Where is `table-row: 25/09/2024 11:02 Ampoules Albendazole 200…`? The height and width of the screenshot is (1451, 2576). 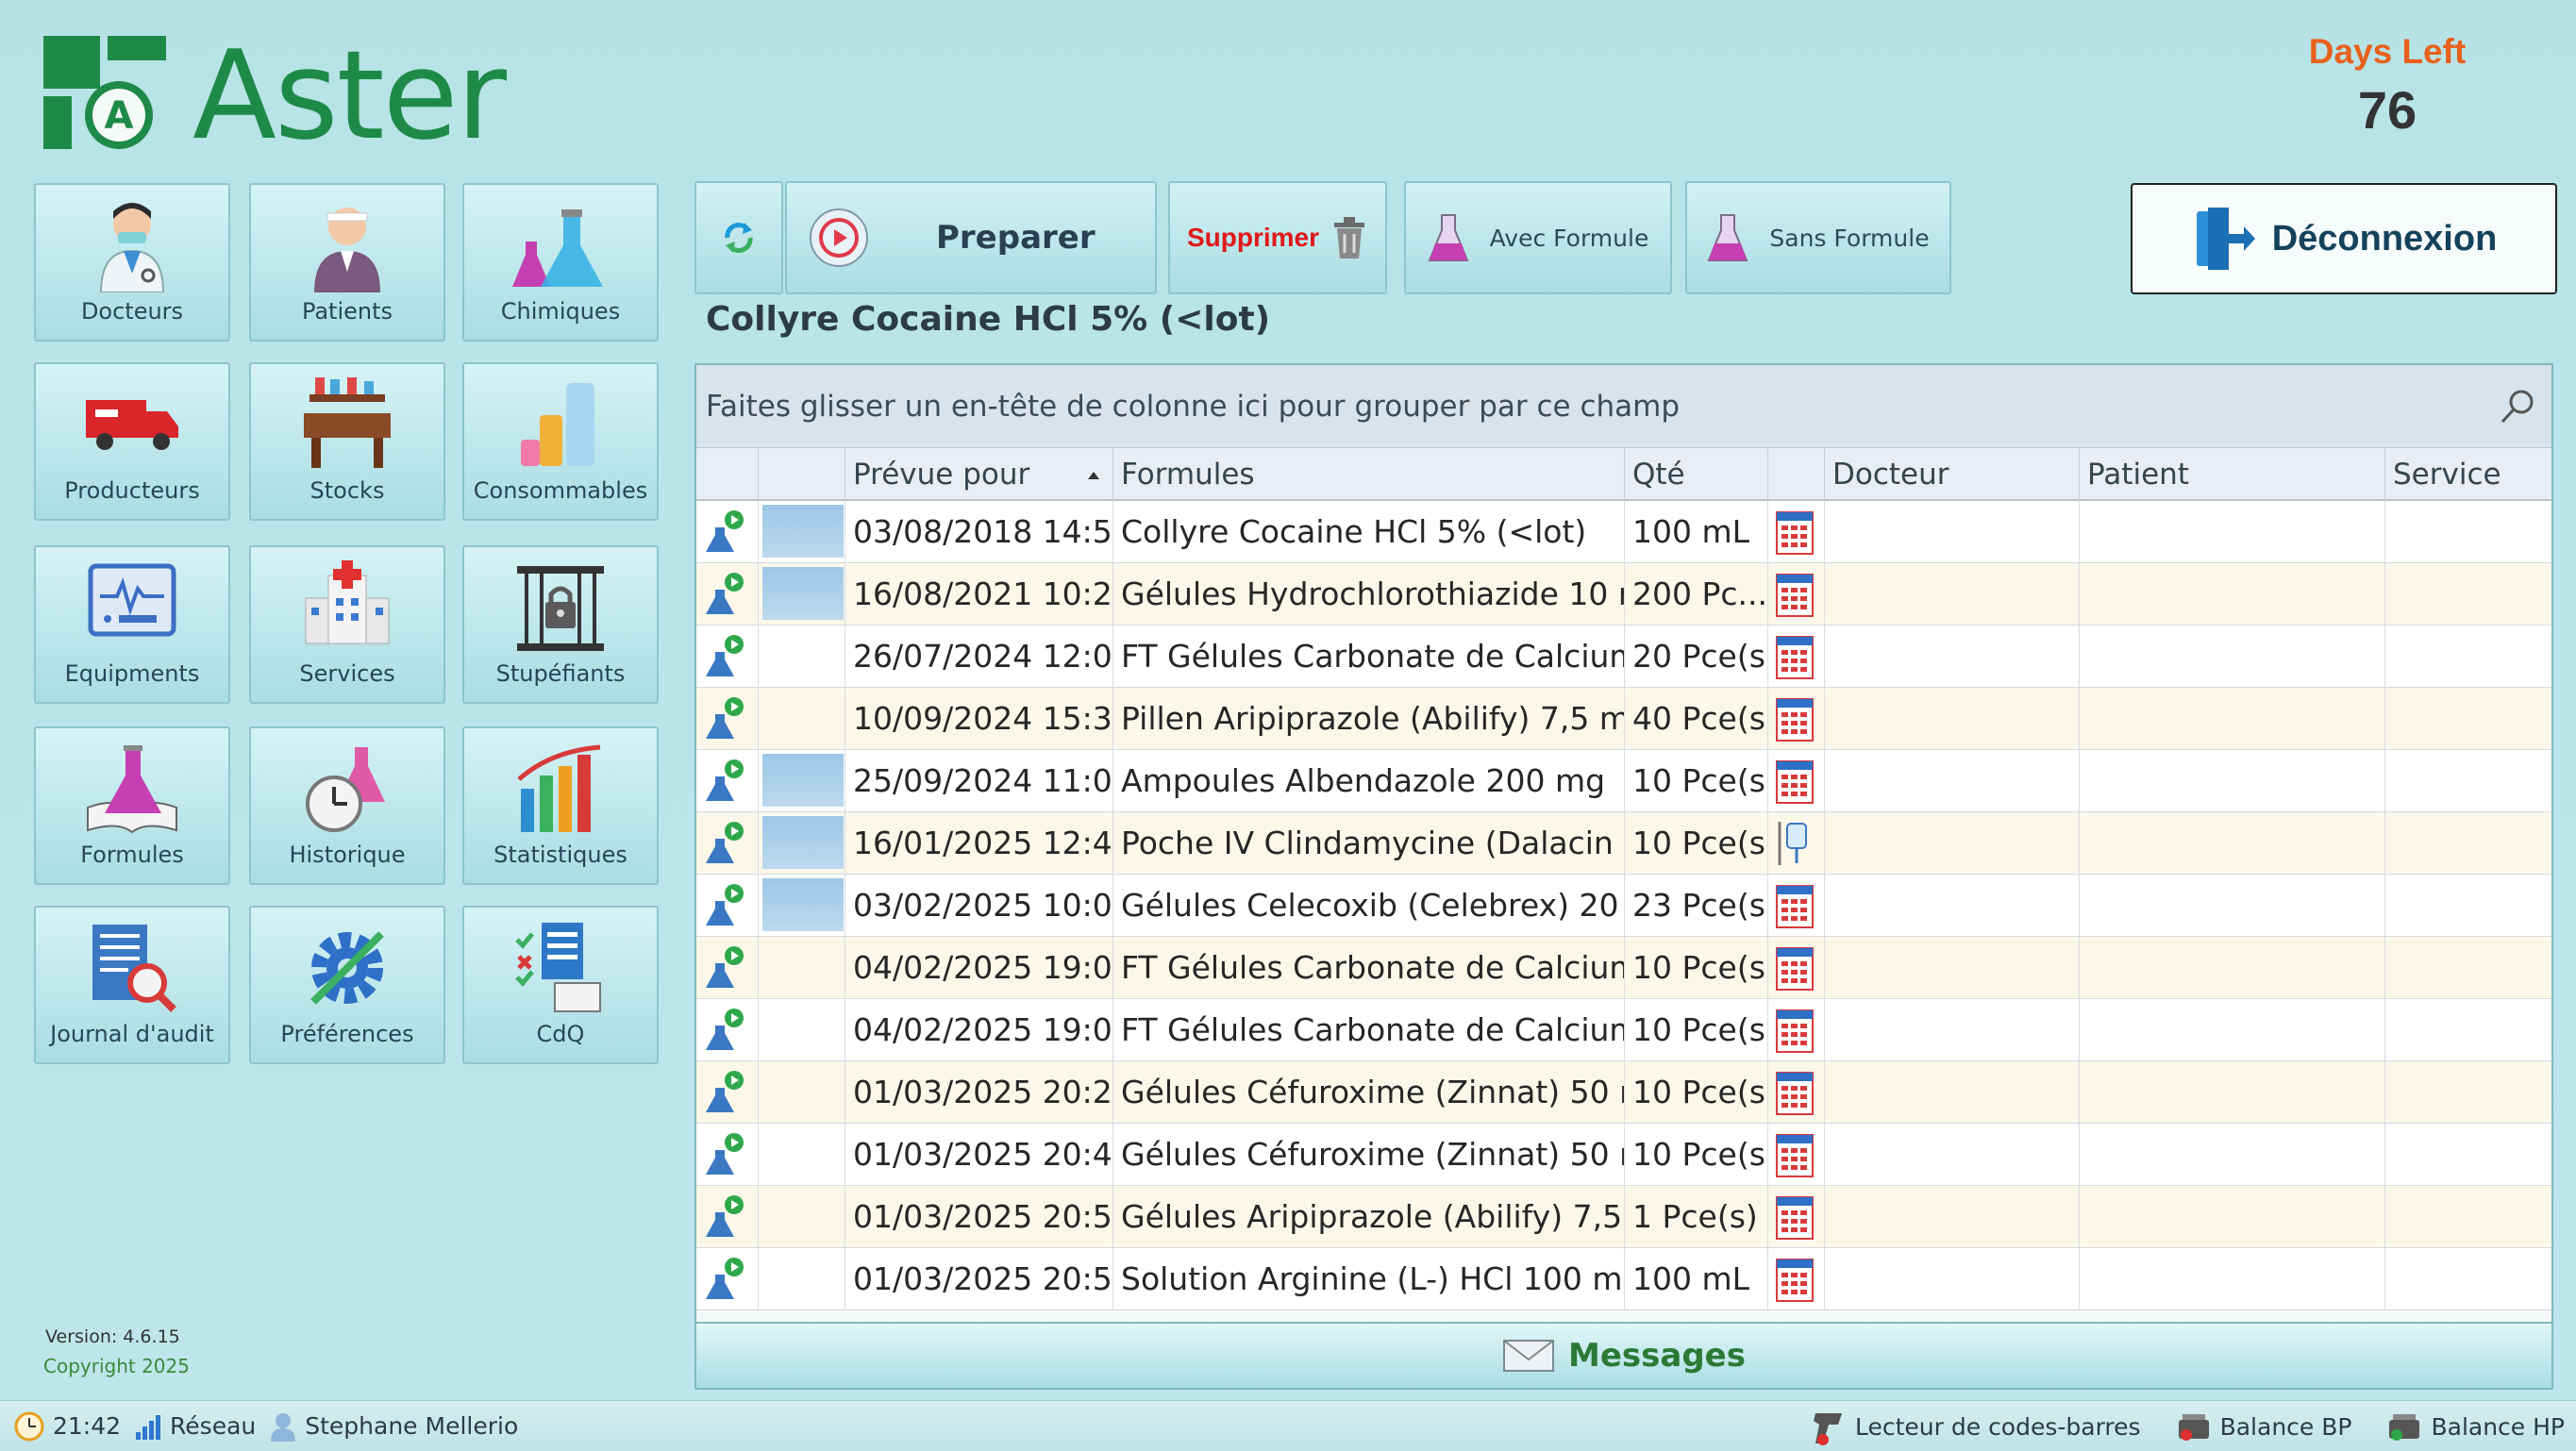 table-row: 25/09/2024 11:02 Ampoules Albendazole 200… is located at coordinates (1623, 781).